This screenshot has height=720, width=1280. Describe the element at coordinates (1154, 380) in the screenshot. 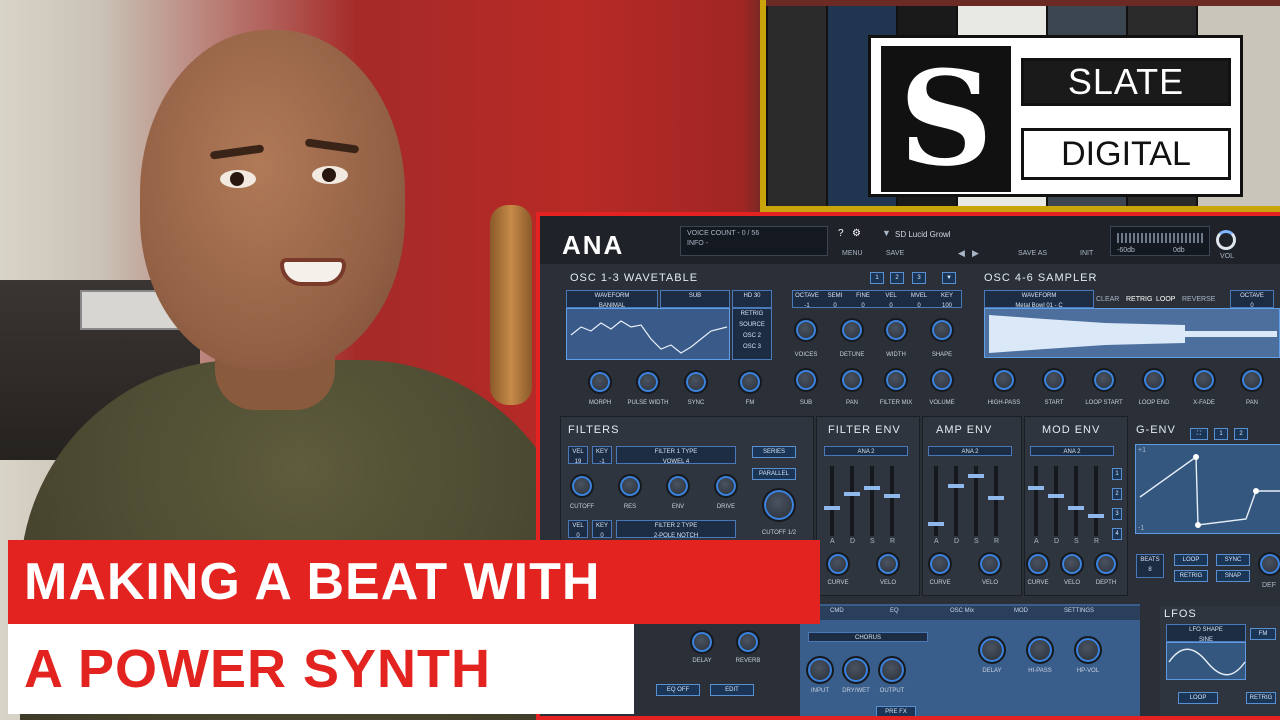

I see `loop-end-knob` at that location.